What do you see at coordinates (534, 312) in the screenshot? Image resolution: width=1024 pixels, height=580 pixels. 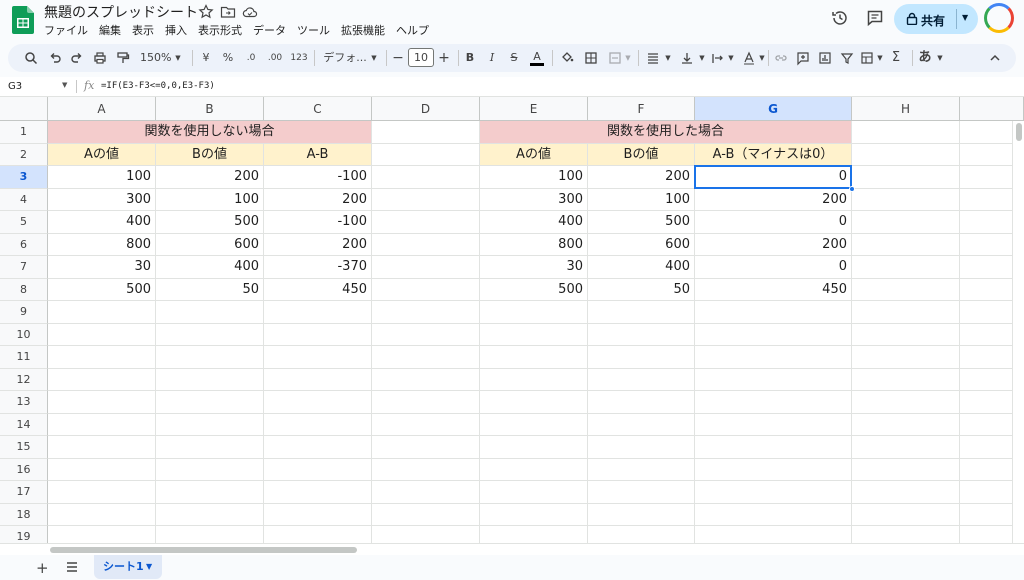 I see `cell-e9` at bounding box center [534, 312].